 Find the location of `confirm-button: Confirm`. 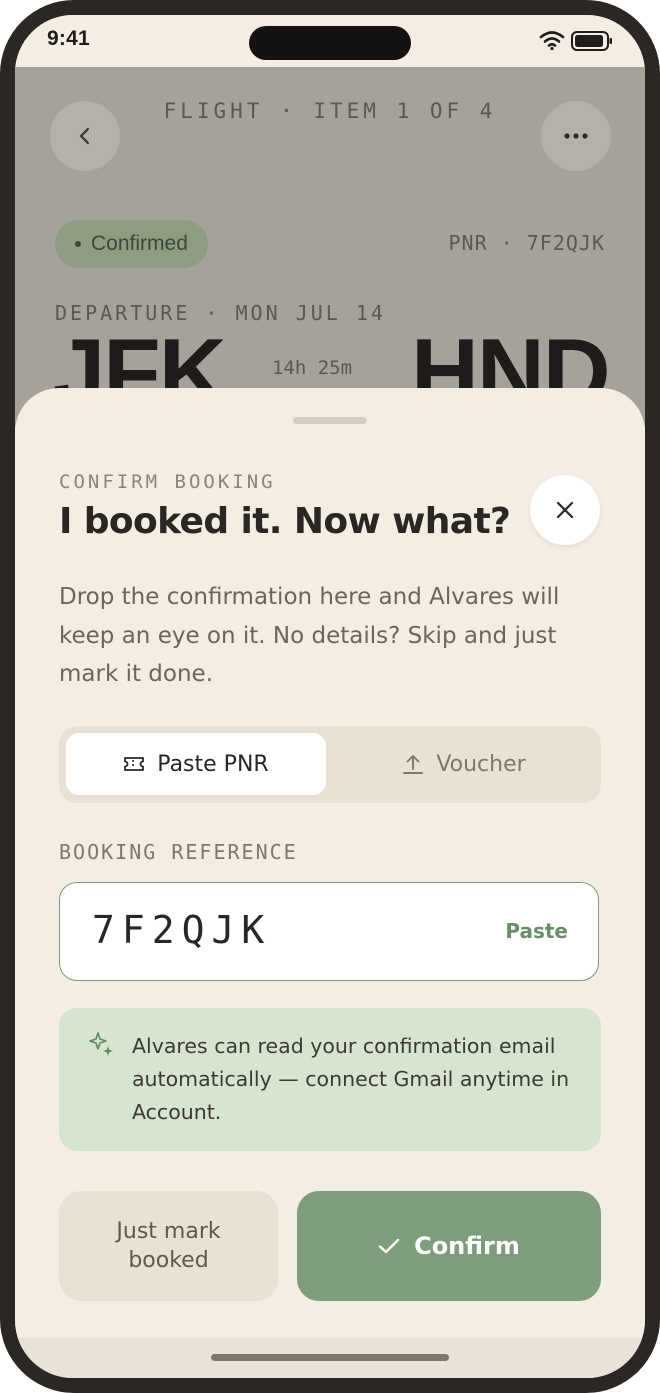

confirm-button: Confirm is located at coordinates (449, 1246).